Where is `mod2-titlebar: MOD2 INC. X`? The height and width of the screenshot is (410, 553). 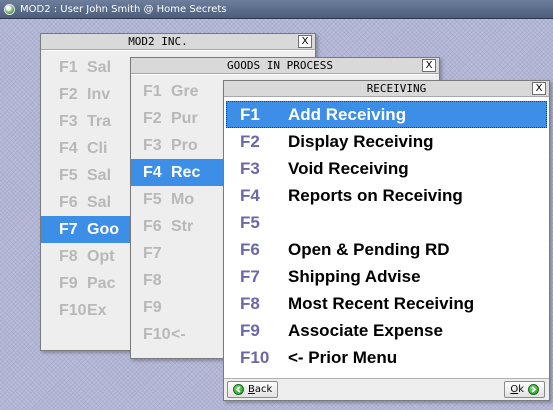
mod2-titlebar: MOD2 INC. X is located at coordinates (178, 42).